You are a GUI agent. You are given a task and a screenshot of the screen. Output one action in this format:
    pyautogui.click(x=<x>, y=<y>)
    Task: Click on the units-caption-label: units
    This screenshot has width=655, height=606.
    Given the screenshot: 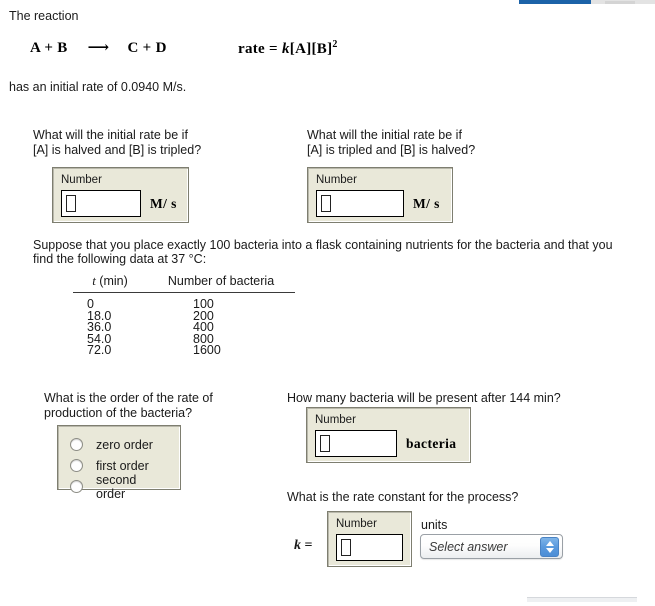 What is the action you would take?
    pyautogui.click(x=434, y=525)
    